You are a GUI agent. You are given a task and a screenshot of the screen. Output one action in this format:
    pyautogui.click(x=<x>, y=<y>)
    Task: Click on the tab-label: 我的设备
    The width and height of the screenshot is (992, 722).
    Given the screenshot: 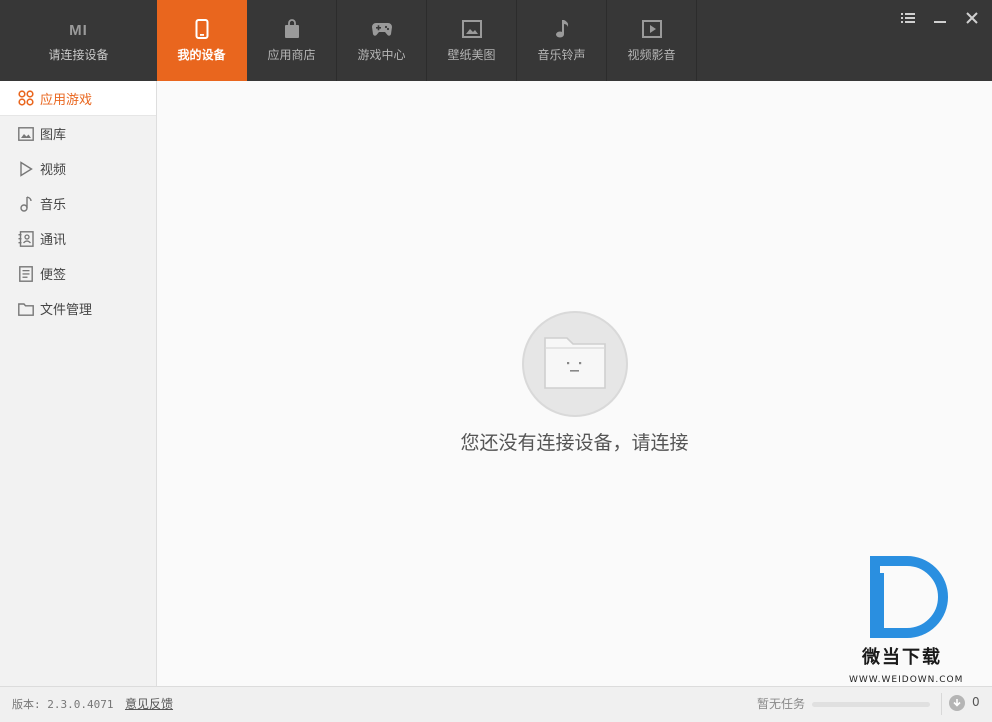 What is the action you would take?
    pyautogui.click(x=201, y=55)
    